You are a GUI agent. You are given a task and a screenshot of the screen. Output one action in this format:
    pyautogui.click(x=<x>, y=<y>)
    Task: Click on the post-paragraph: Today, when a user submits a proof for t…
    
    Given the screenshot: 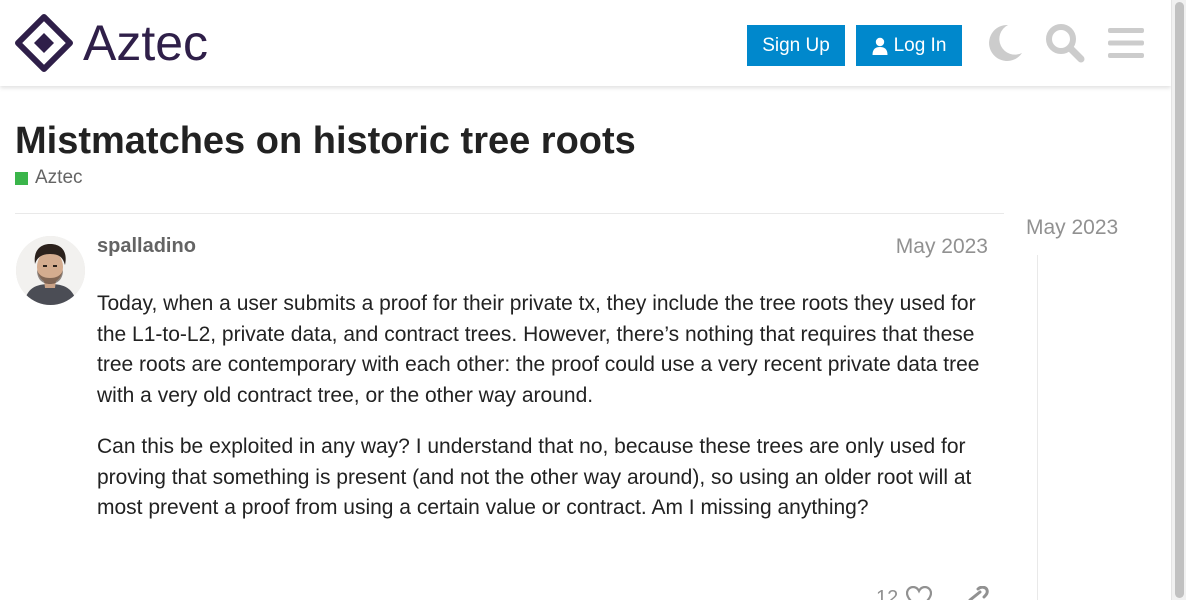 What is the action you would take?
    pyautogui.click(x=538, y=349)
    